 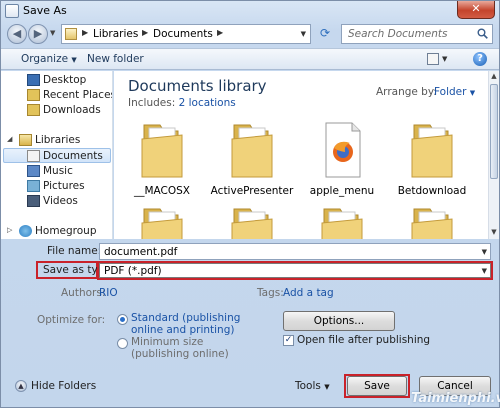 I want to click on search-placeholder: Search Documents, so click(x=398, y=34).